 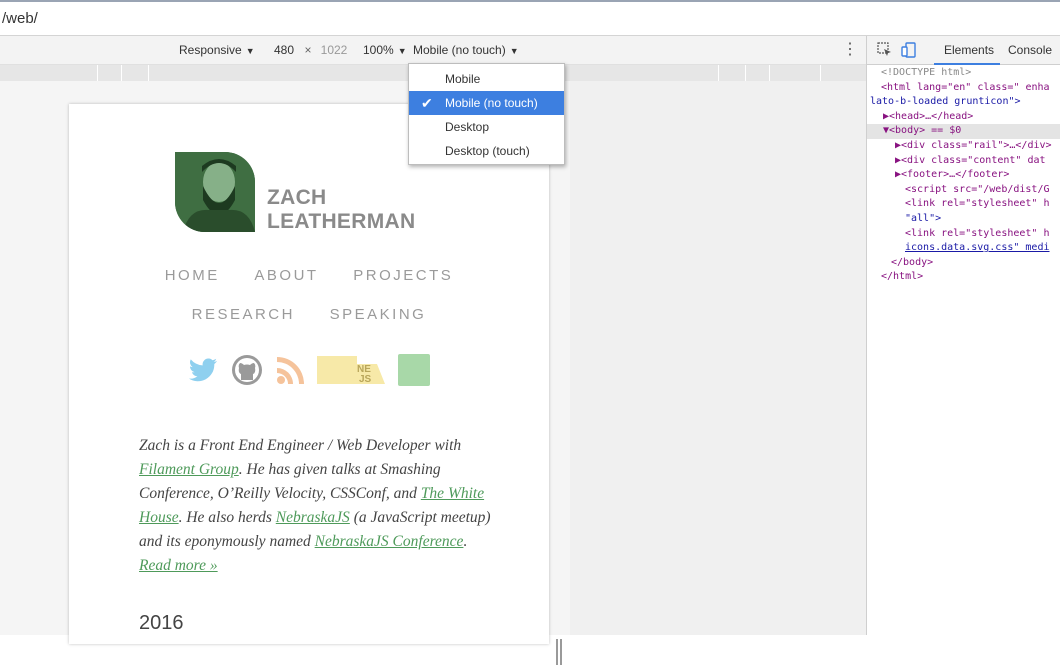 What do you see at coordinates (486, 79) in the screenshot?
I see `menu-item-mobile: Mobile` at bounding box center [486, 79].